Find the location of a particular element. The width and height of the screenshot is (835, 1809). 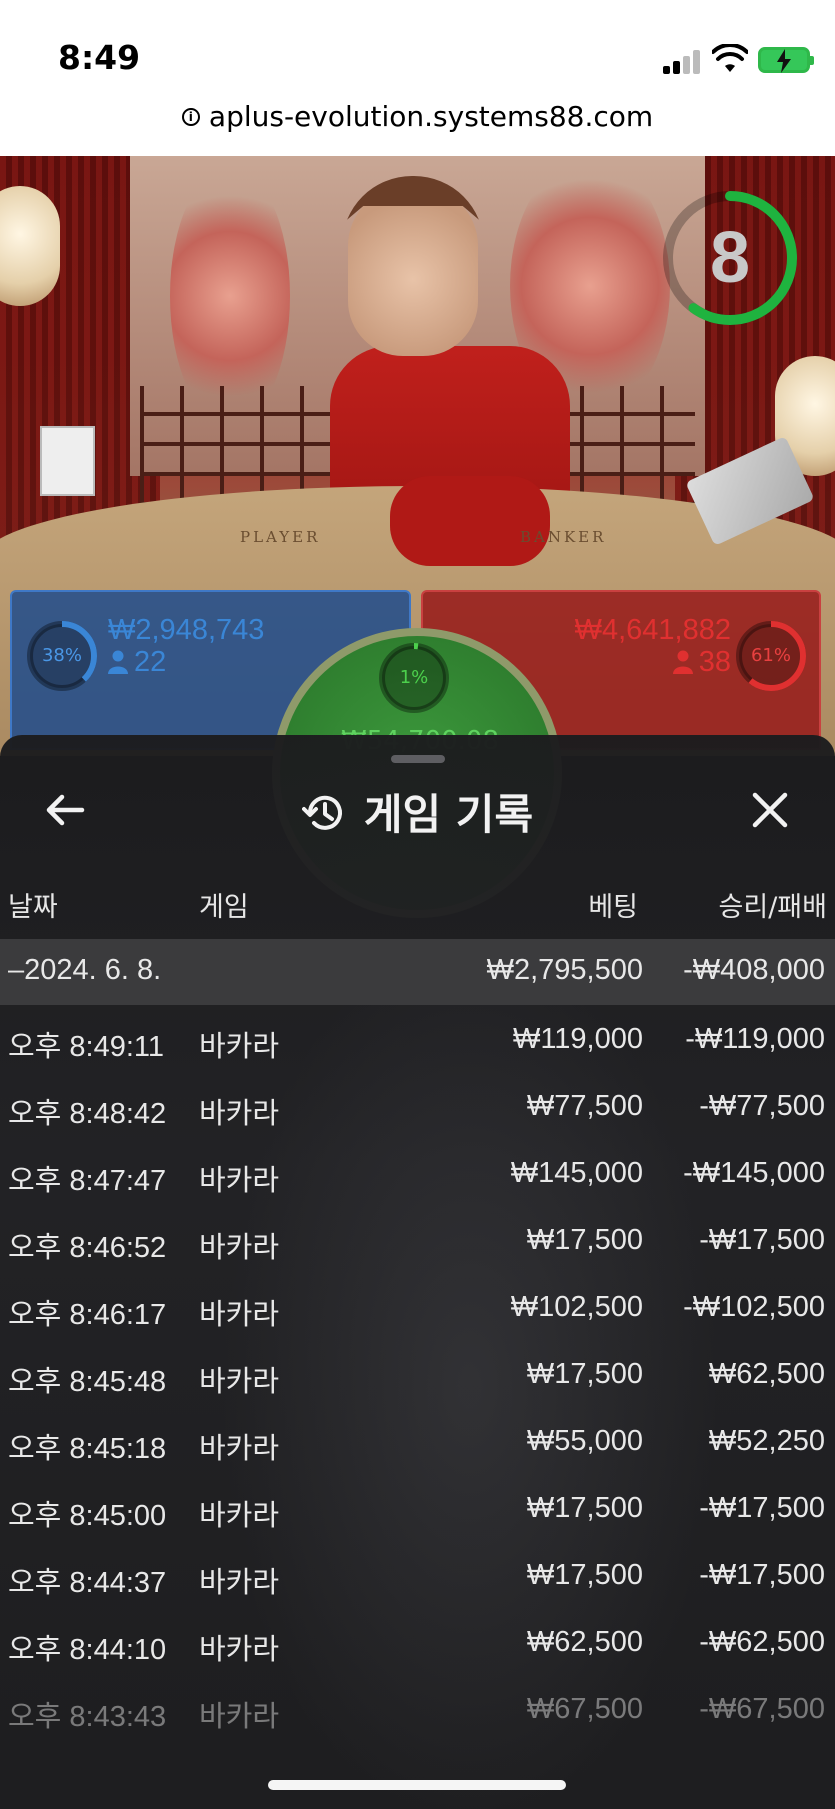

row-winloss: ₩52,250 is located at coordinates (766, 1441).